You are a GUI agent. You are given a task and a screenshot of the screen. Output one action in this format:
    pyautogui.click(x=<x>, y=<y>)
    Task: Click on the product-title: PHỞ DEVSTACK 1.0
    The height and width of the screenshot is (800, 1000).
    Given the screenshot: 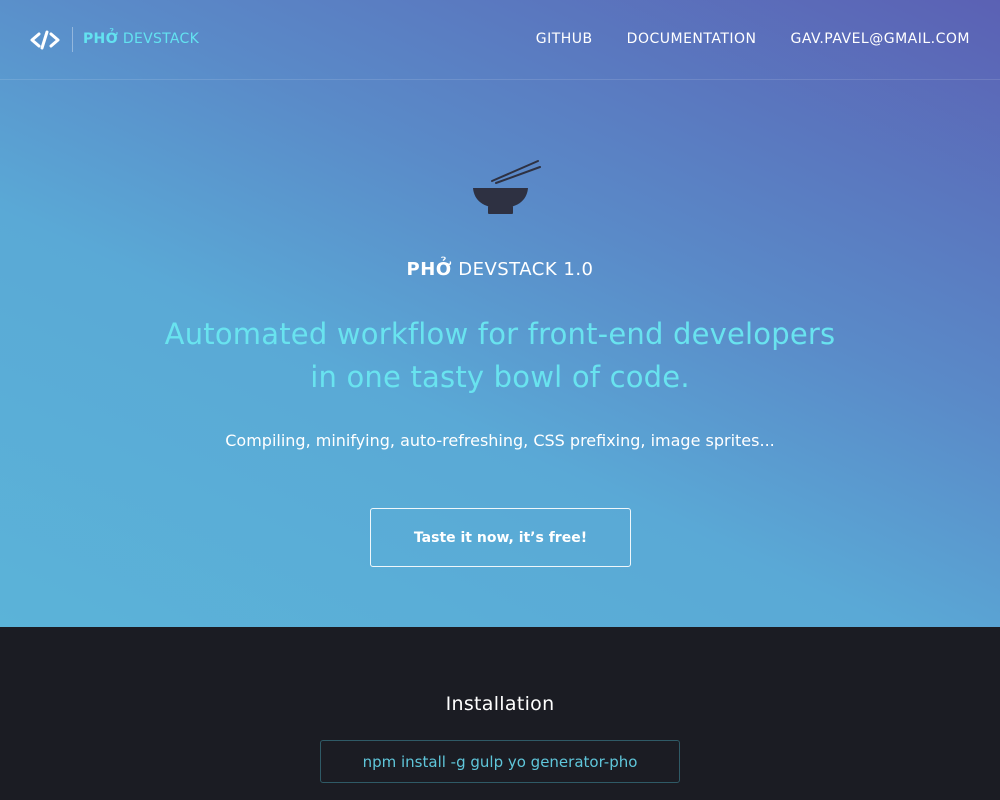 What is the action you would take?
    pyautogui.click(x=500, y=269)
    